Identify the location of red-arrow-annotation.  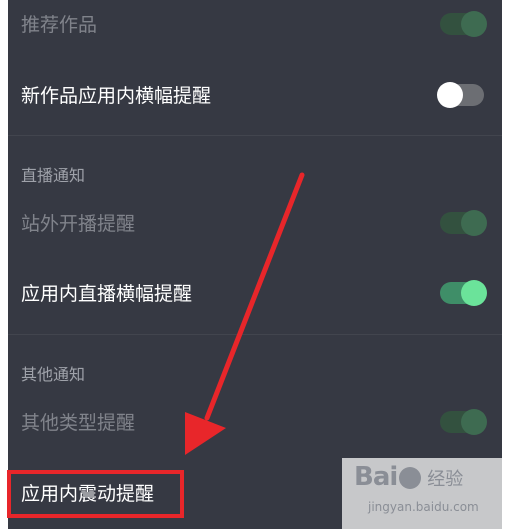
(245, 313).